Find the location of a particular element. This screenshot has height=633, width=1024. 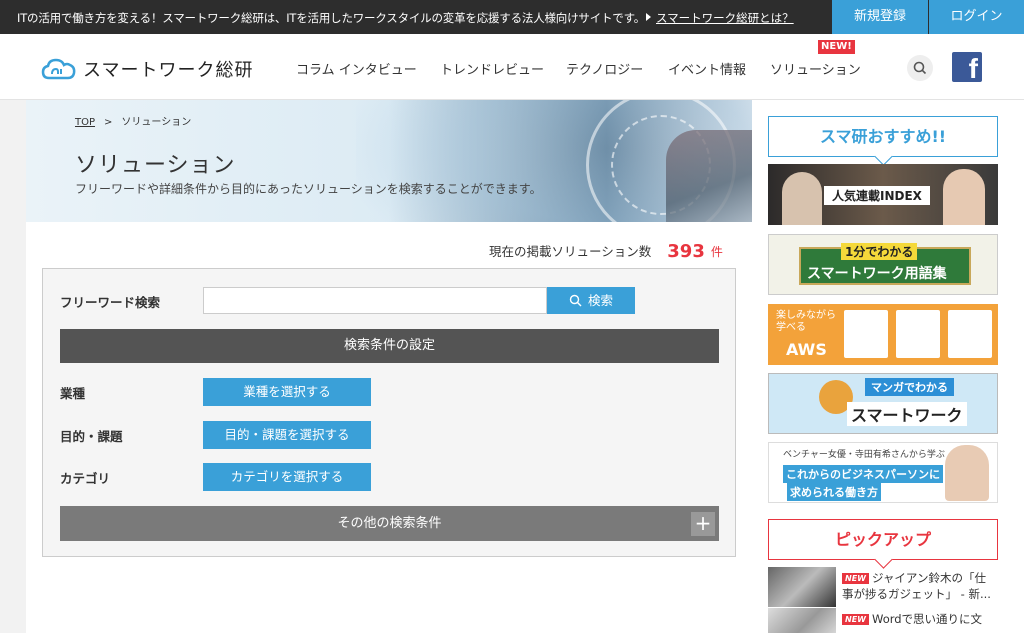

banner-glossary: 1分でわかる スマートワーク用語集 is located at coordinates (883, 264).